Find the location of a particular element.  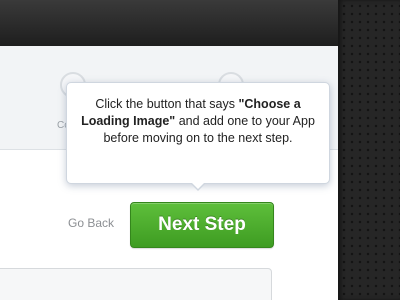

tooltip-pointer-fill is located at coordinates (198, 185).